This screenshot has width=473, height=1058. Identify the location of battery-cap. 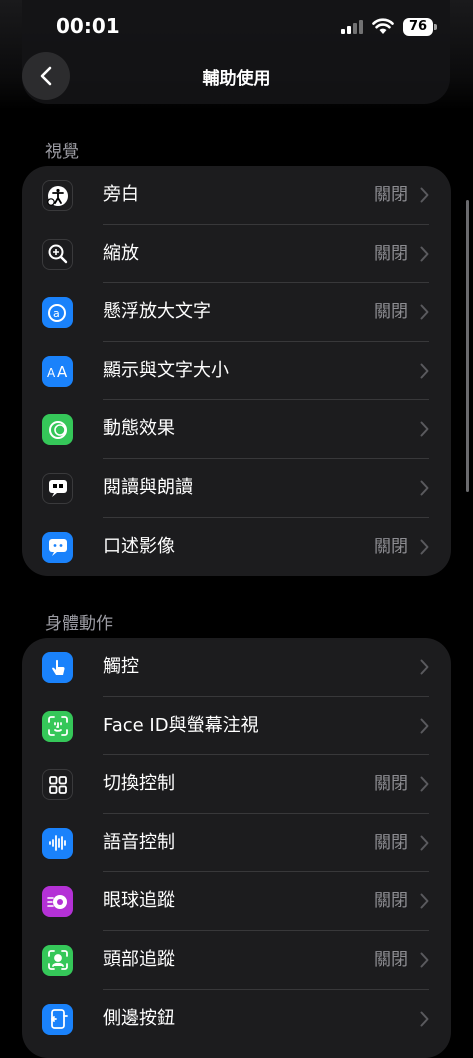
(435, 27).